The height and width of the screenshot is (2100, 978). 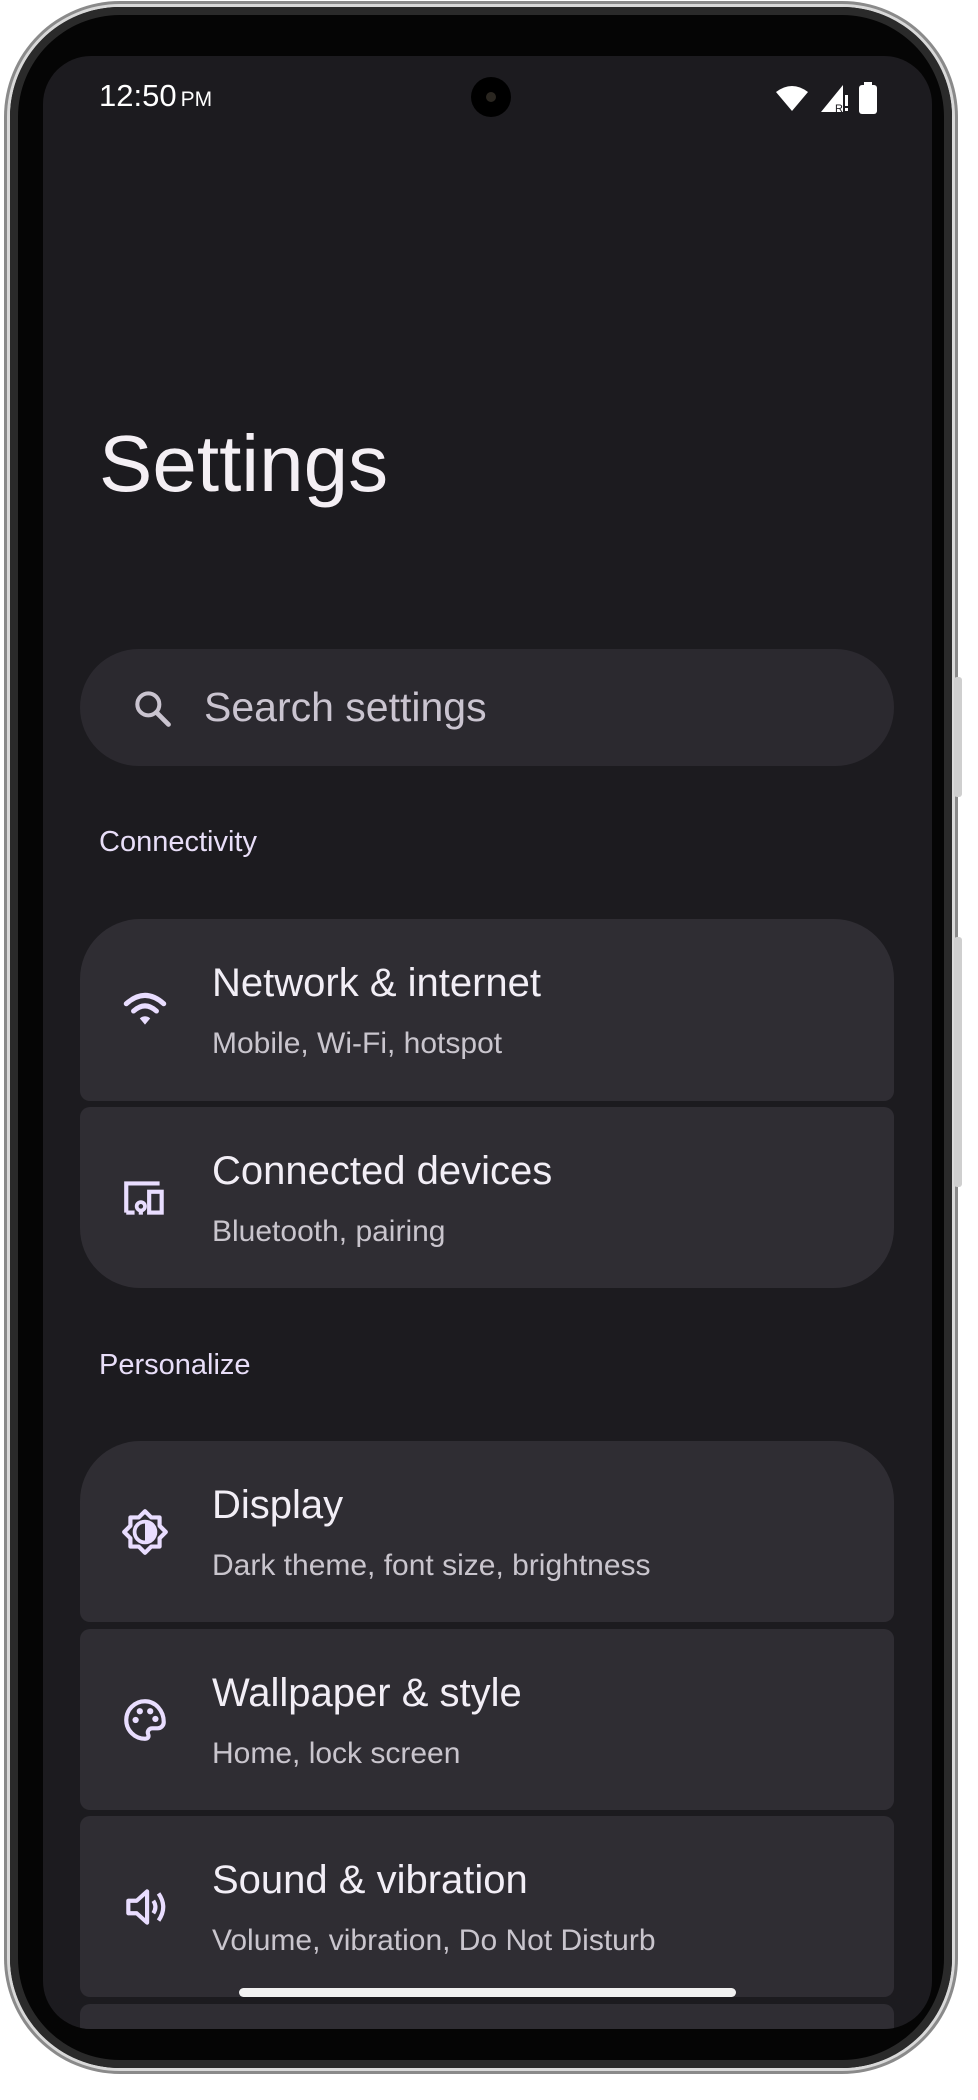 I want to click on item-title: Sound & vibration, so click(x=370, y=1880).